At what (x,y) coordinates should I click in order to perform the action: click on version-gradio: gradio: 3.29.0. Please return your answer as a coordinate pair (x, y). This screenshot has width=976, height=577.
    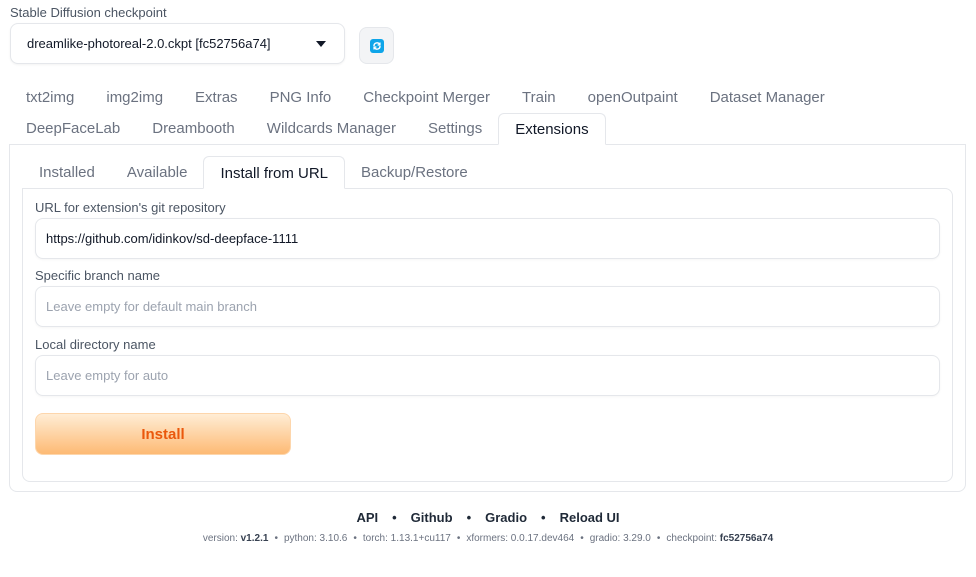
    Looking at the image, I should click on (620, 538).